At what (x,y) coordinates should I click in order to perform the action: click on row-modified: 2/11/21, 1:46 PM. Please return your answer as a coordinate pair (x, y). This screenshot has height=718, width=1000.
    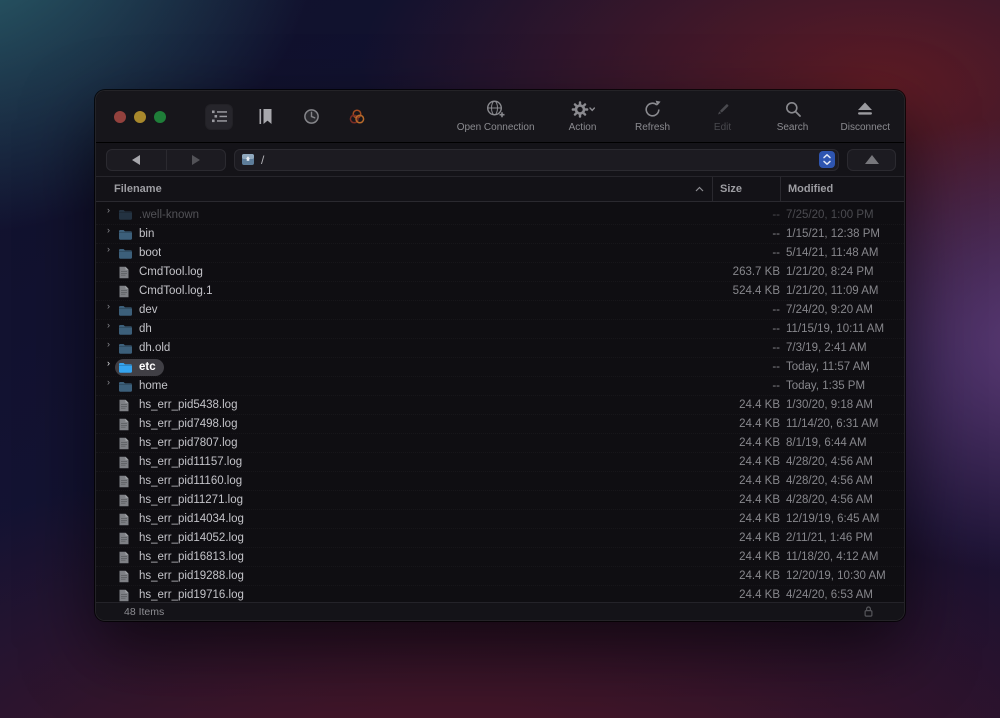
    Looking at the image, I should click on (829, 538).